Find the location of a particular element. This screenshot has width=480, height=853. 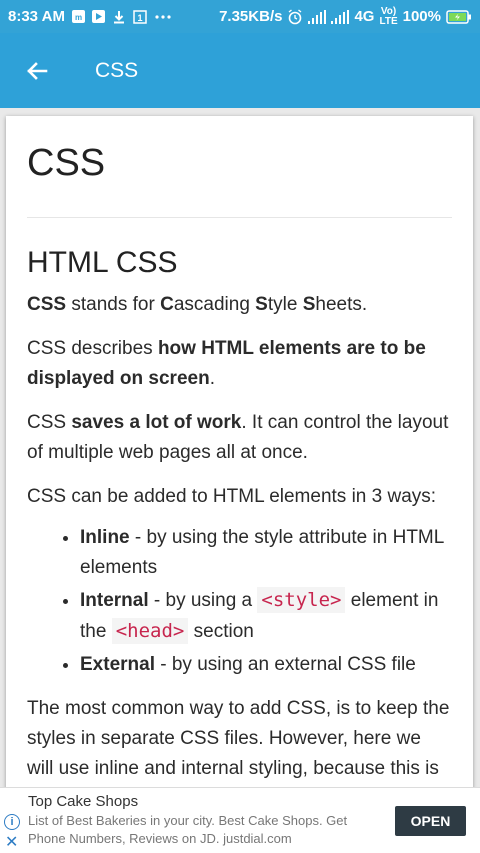

back-button is located at coordinates (37, 70).